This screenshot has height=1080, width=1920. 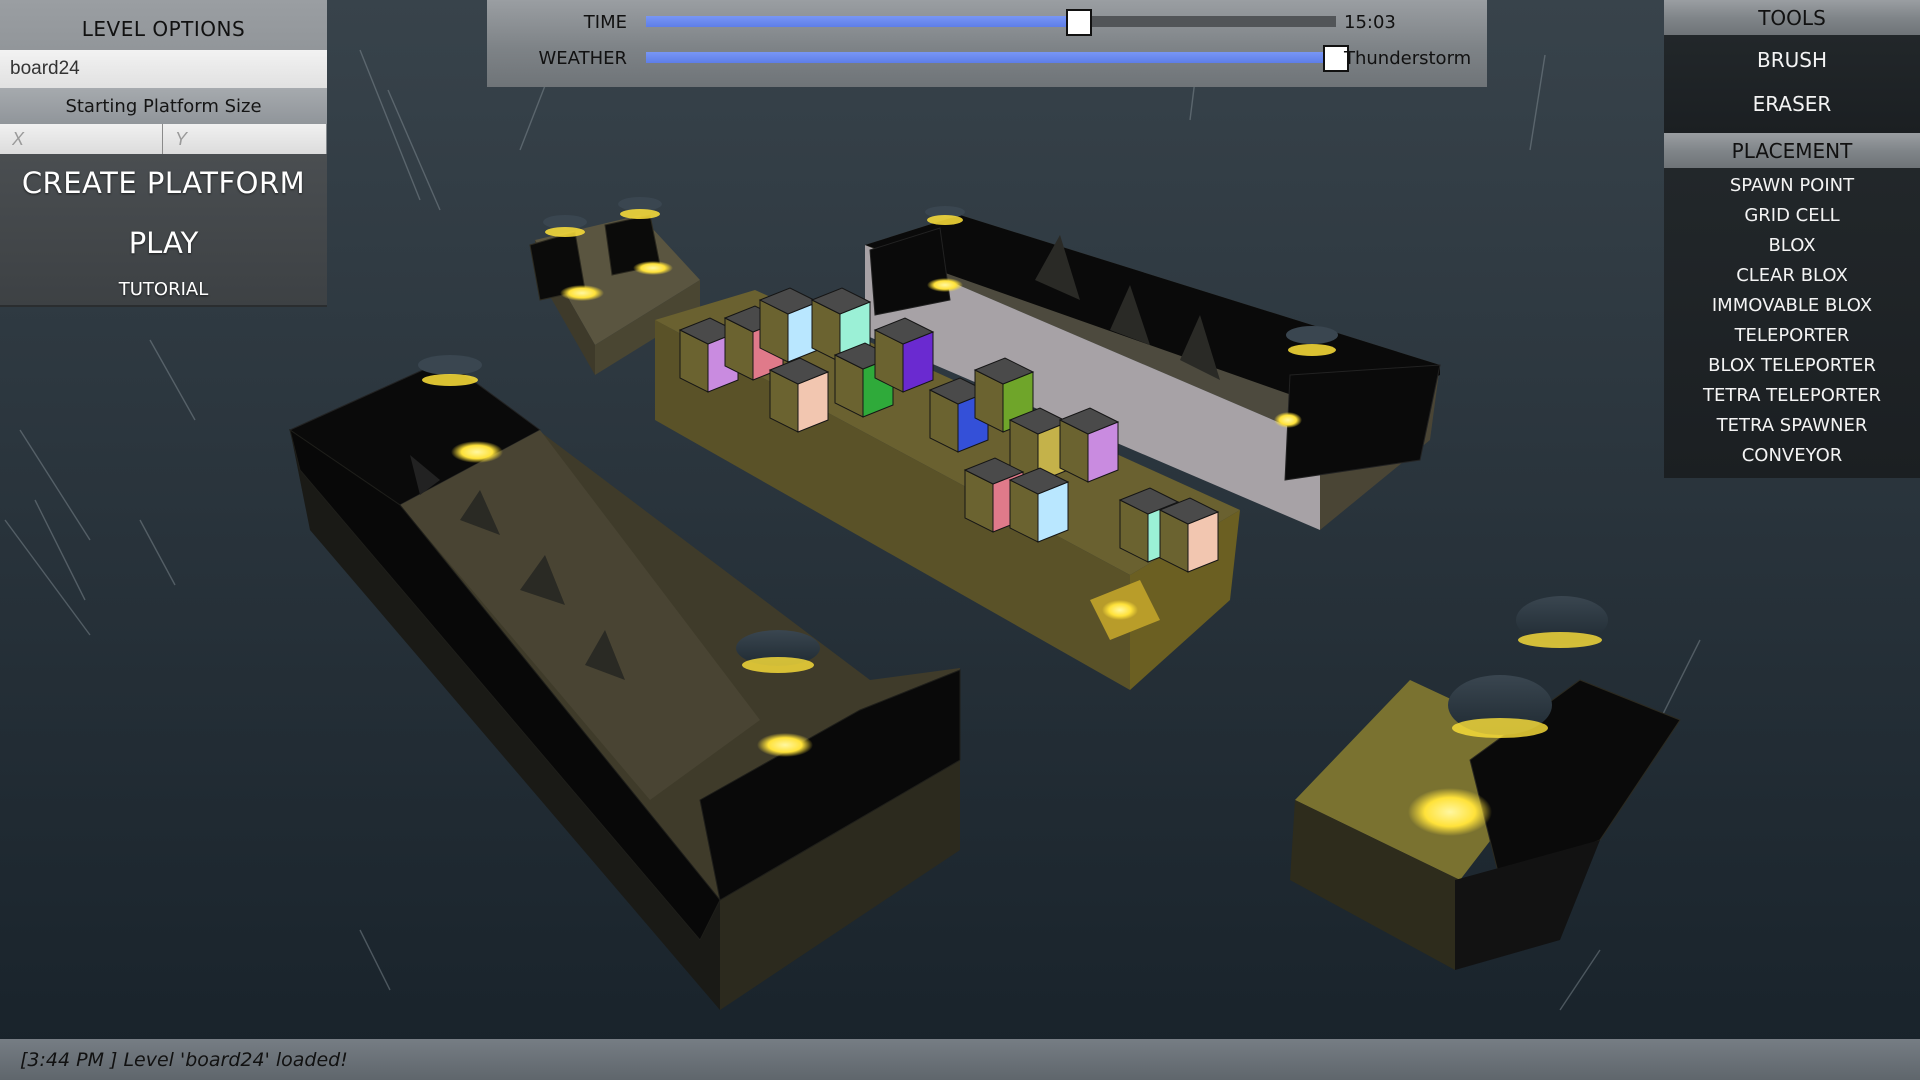 I want to click on platform-size-x-input, so click(x=81, y=139).